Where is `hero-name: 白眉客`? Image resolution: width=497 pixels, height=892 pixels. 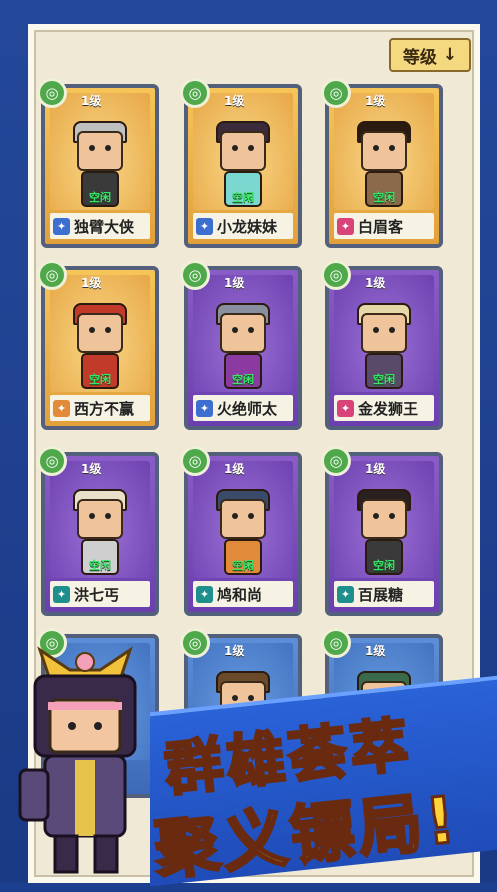
hero-name: 白眉客 is located at coordinates (381, 226).